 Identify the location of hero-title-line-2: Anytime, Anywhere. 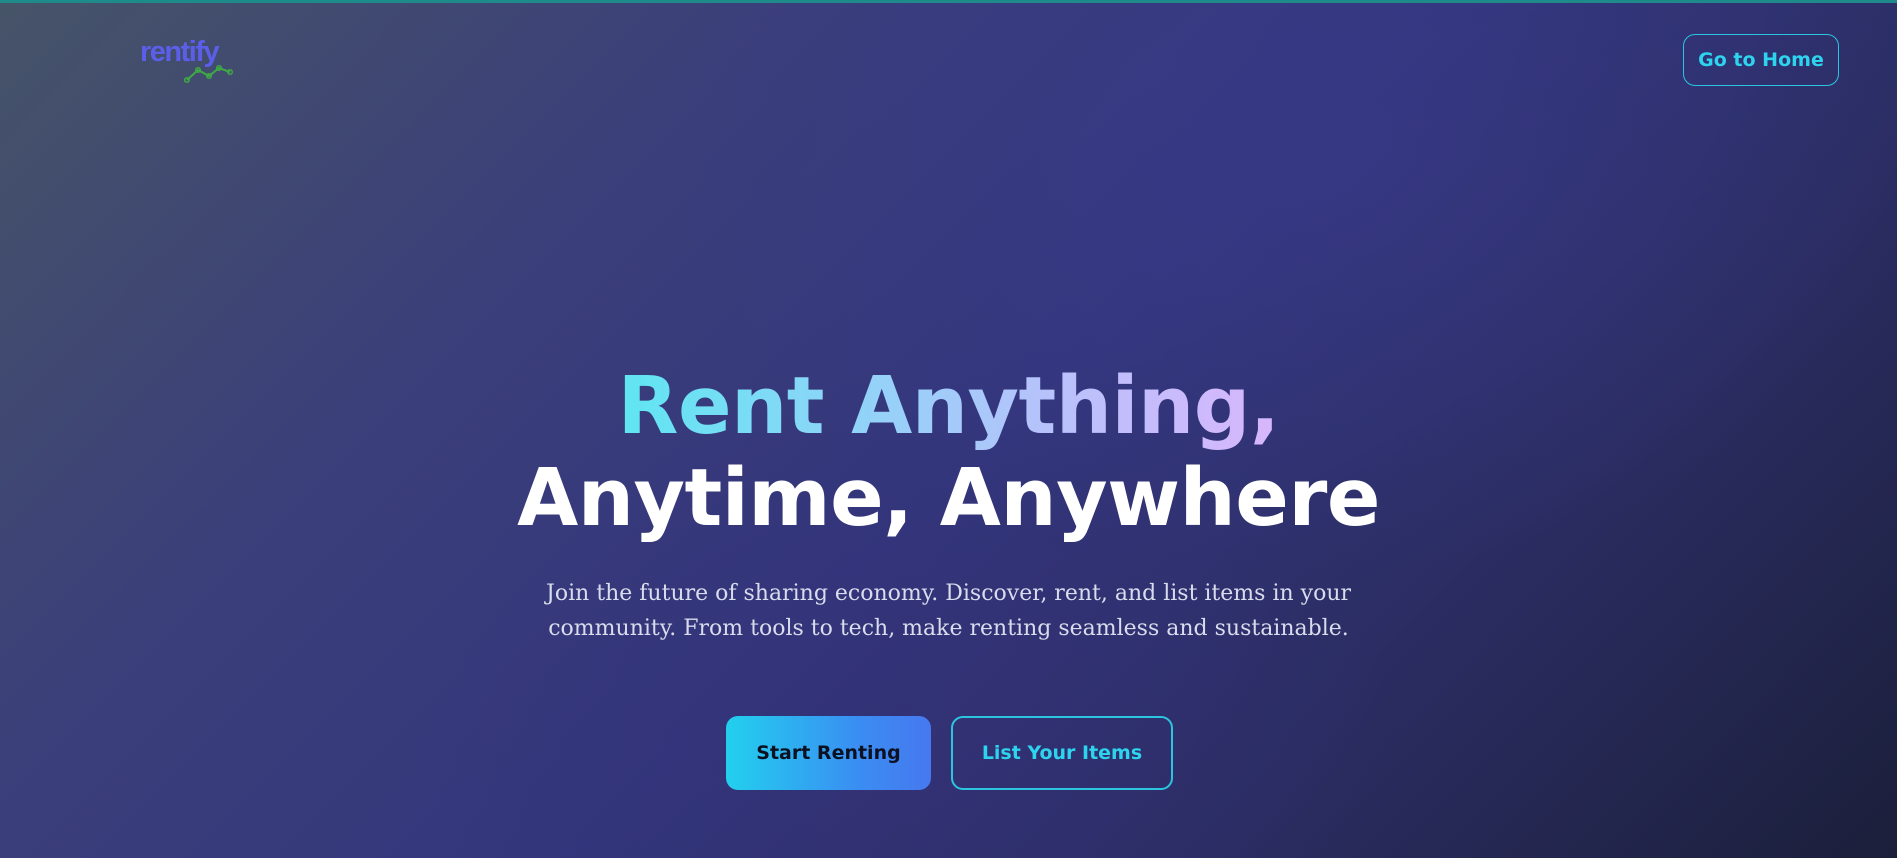
(948, 498).